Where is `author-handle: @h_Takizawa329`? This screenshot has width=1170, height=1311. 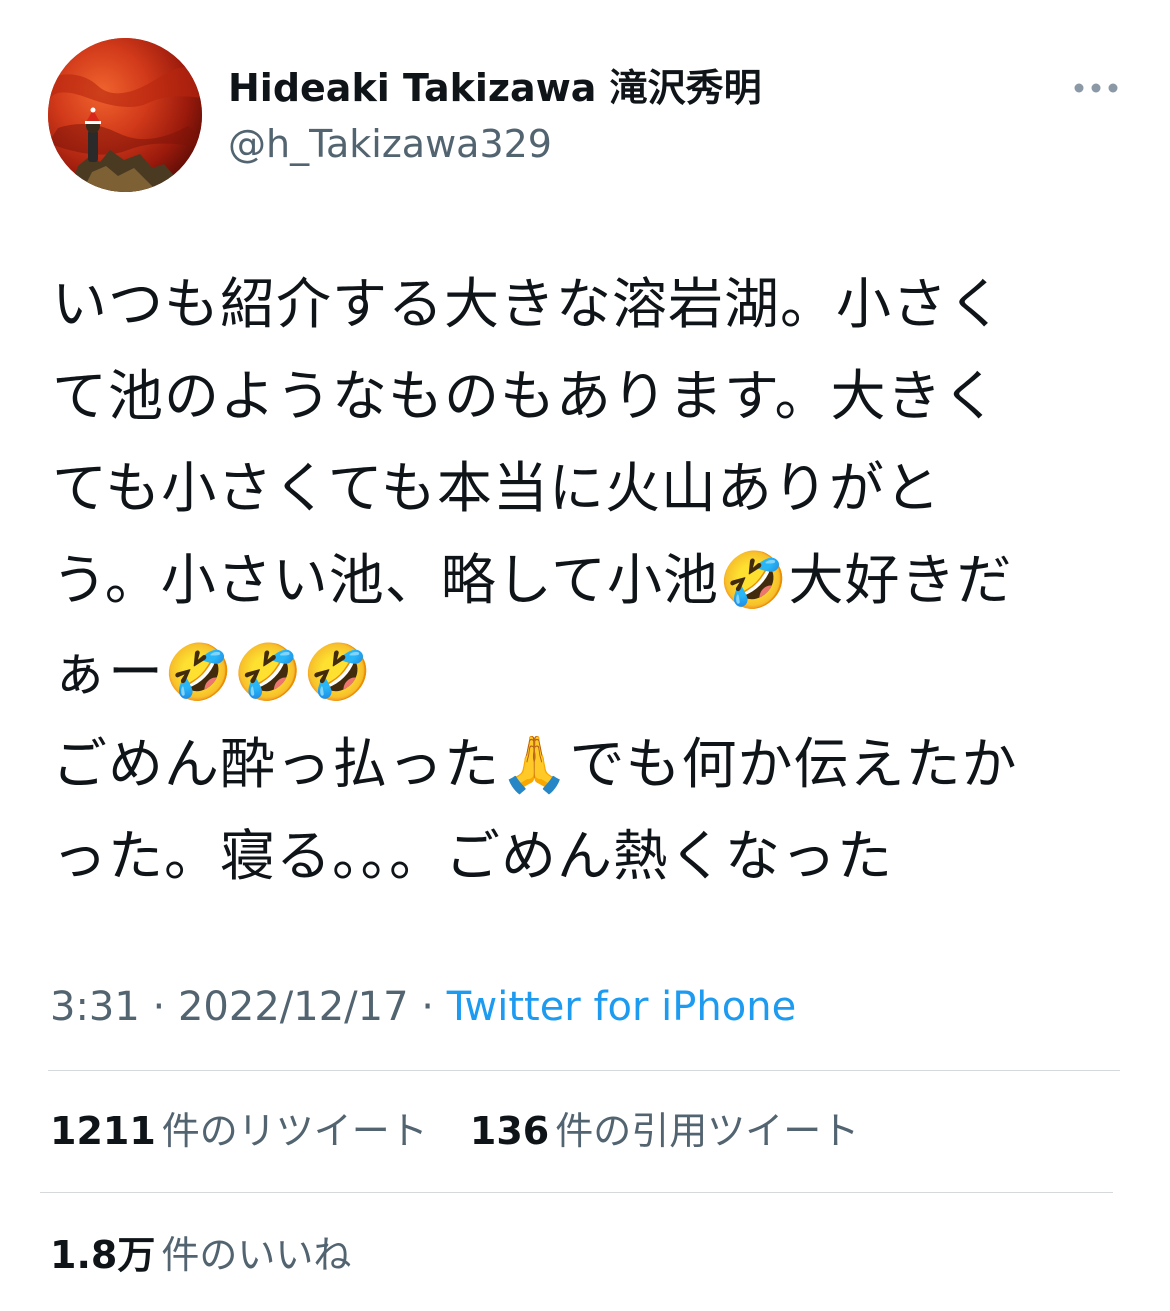 author-handle: @h_Takizawa329 is located at coordinates (628, 144).